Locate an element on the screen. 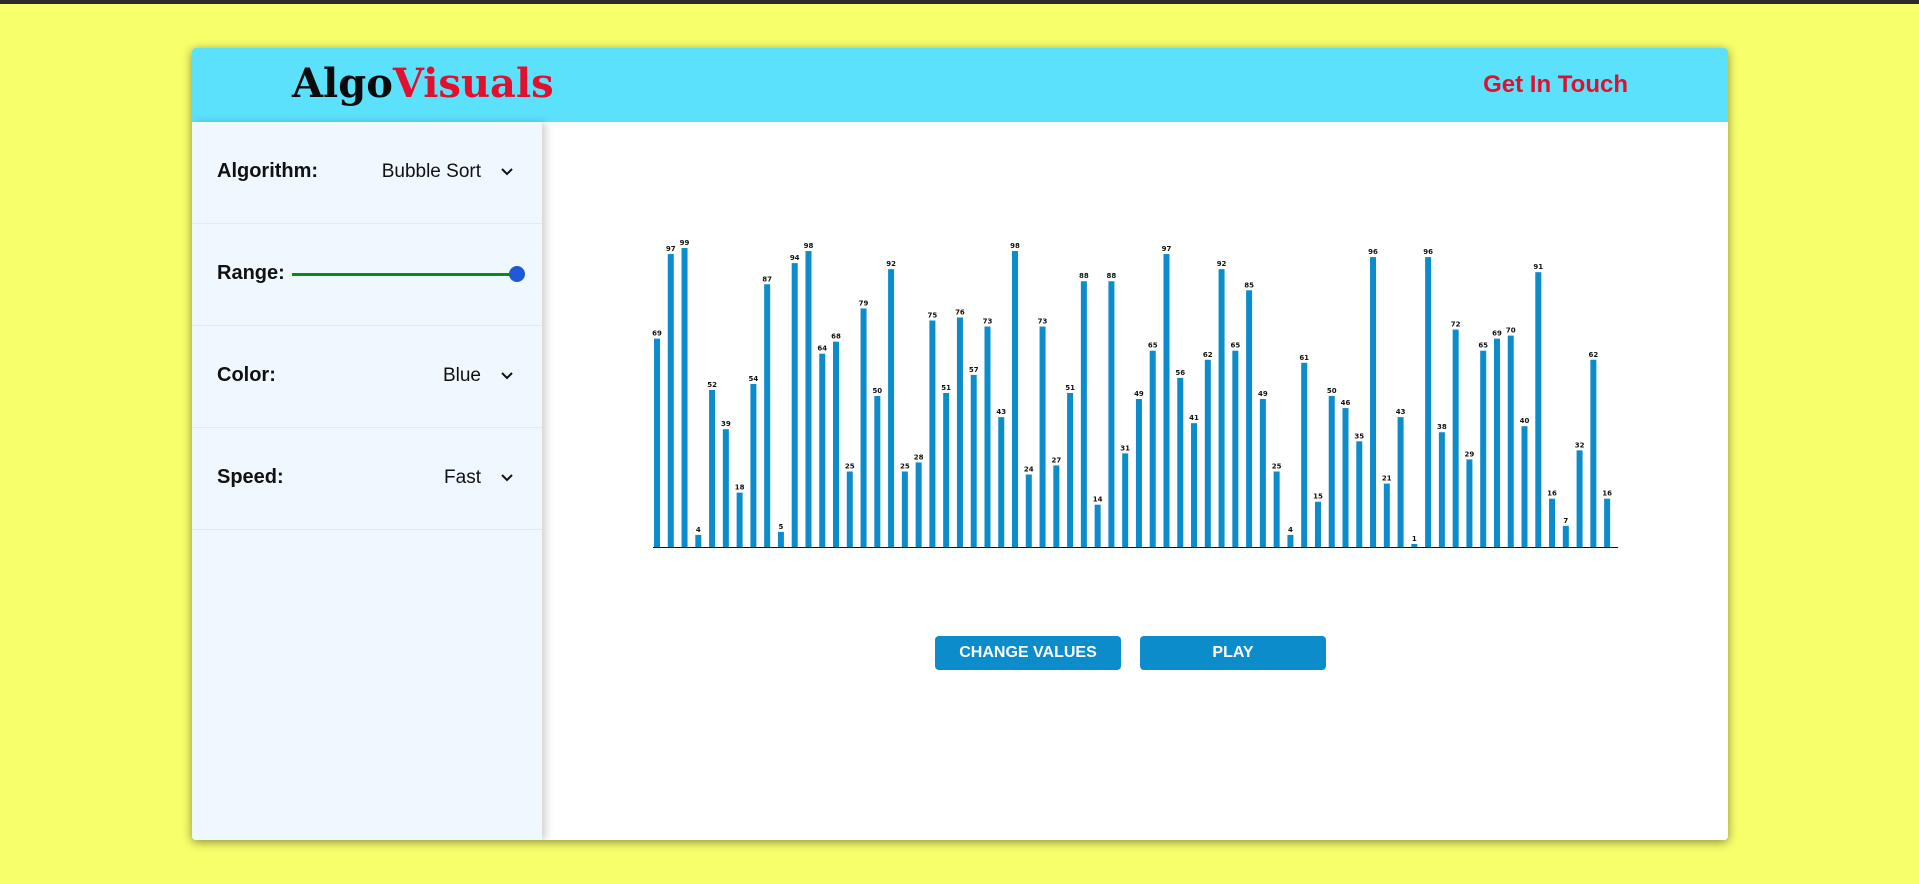 The width and height of the screenshot is (1919, 884). range-slider-thumb is located at coordinates (517, 274).